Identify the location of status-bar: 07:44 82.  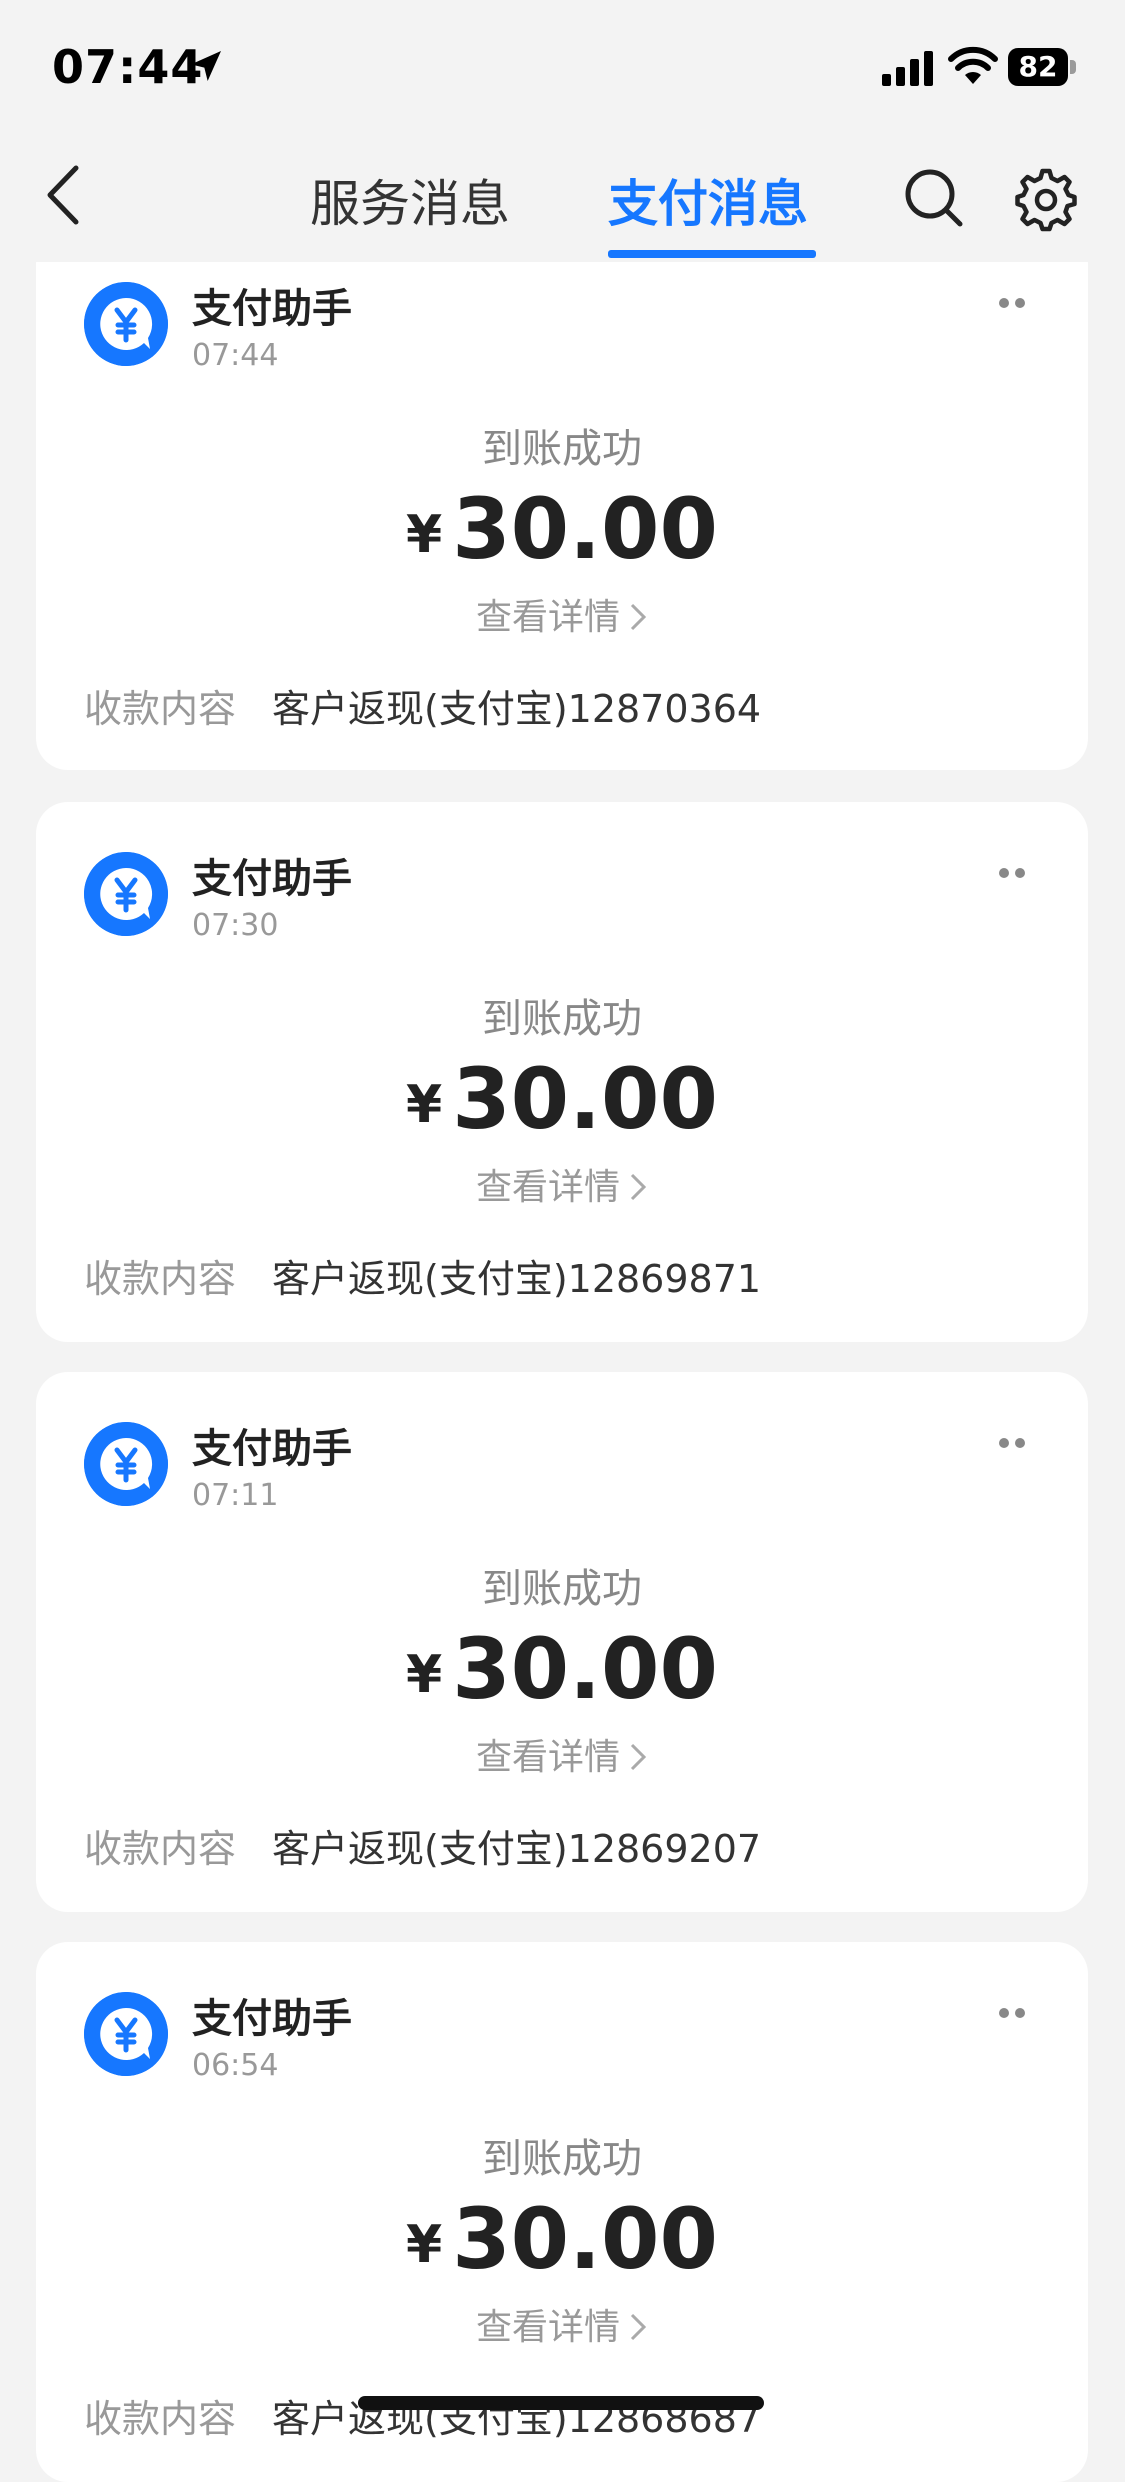
(562, 65).